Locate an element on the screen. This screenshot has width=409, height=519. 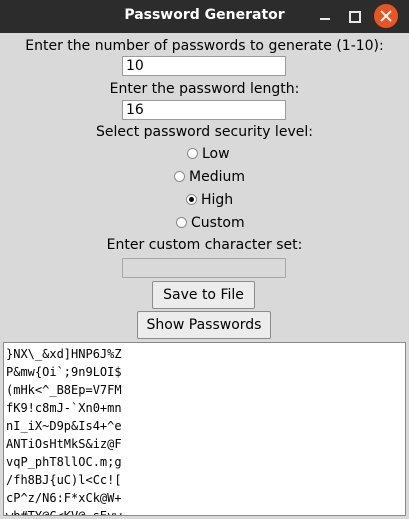
password-line: }NX\_&xd]HNP6J%Z is located at coordinates (64, 354).